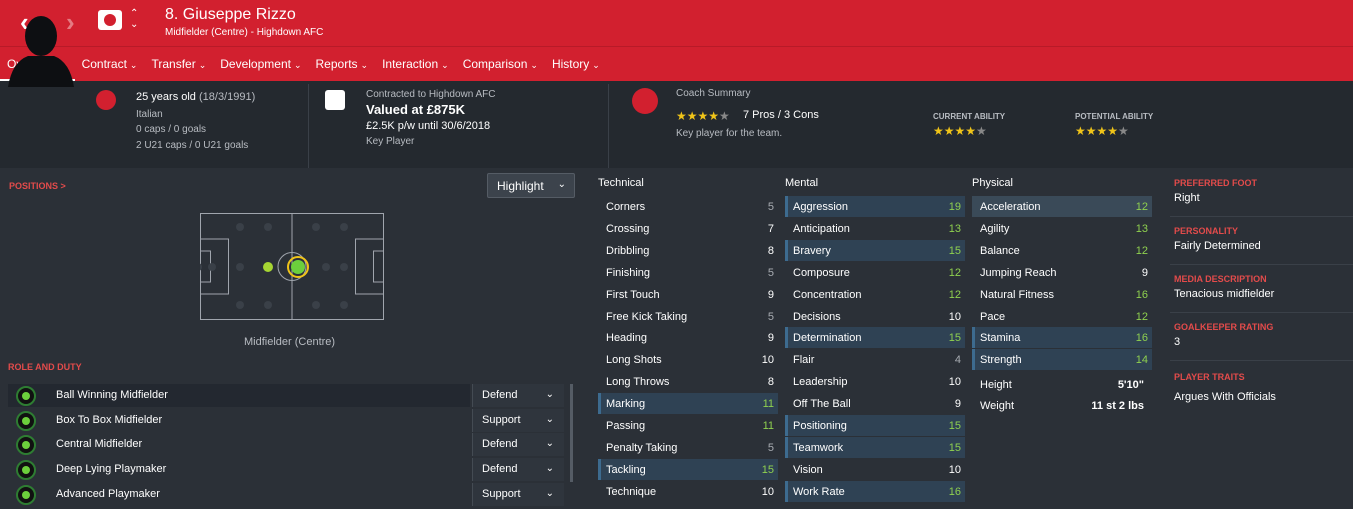  I want to click on attribute-row: Technique 10, so click(688, 491).